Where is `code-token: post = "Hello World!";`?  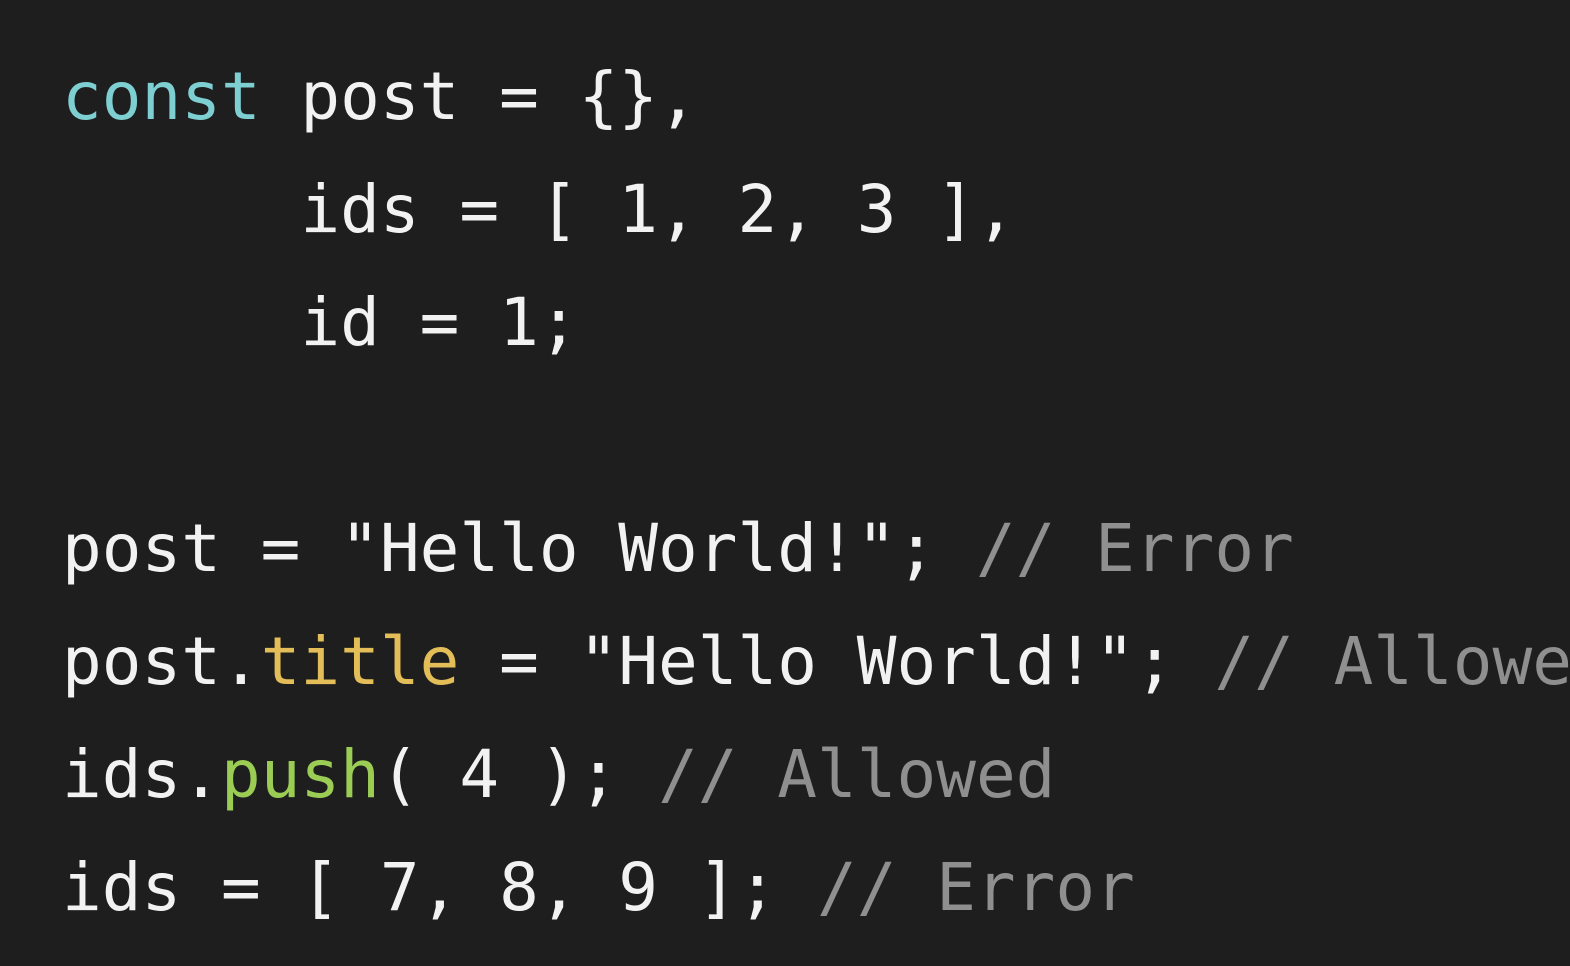 code-token: post = "Hello World!"; is located at coordinates (519, 548).